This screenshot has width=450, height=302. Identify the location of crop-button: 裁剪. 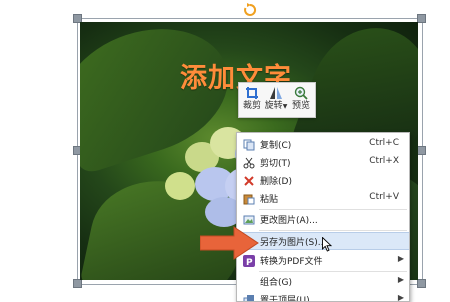
(252, 100).